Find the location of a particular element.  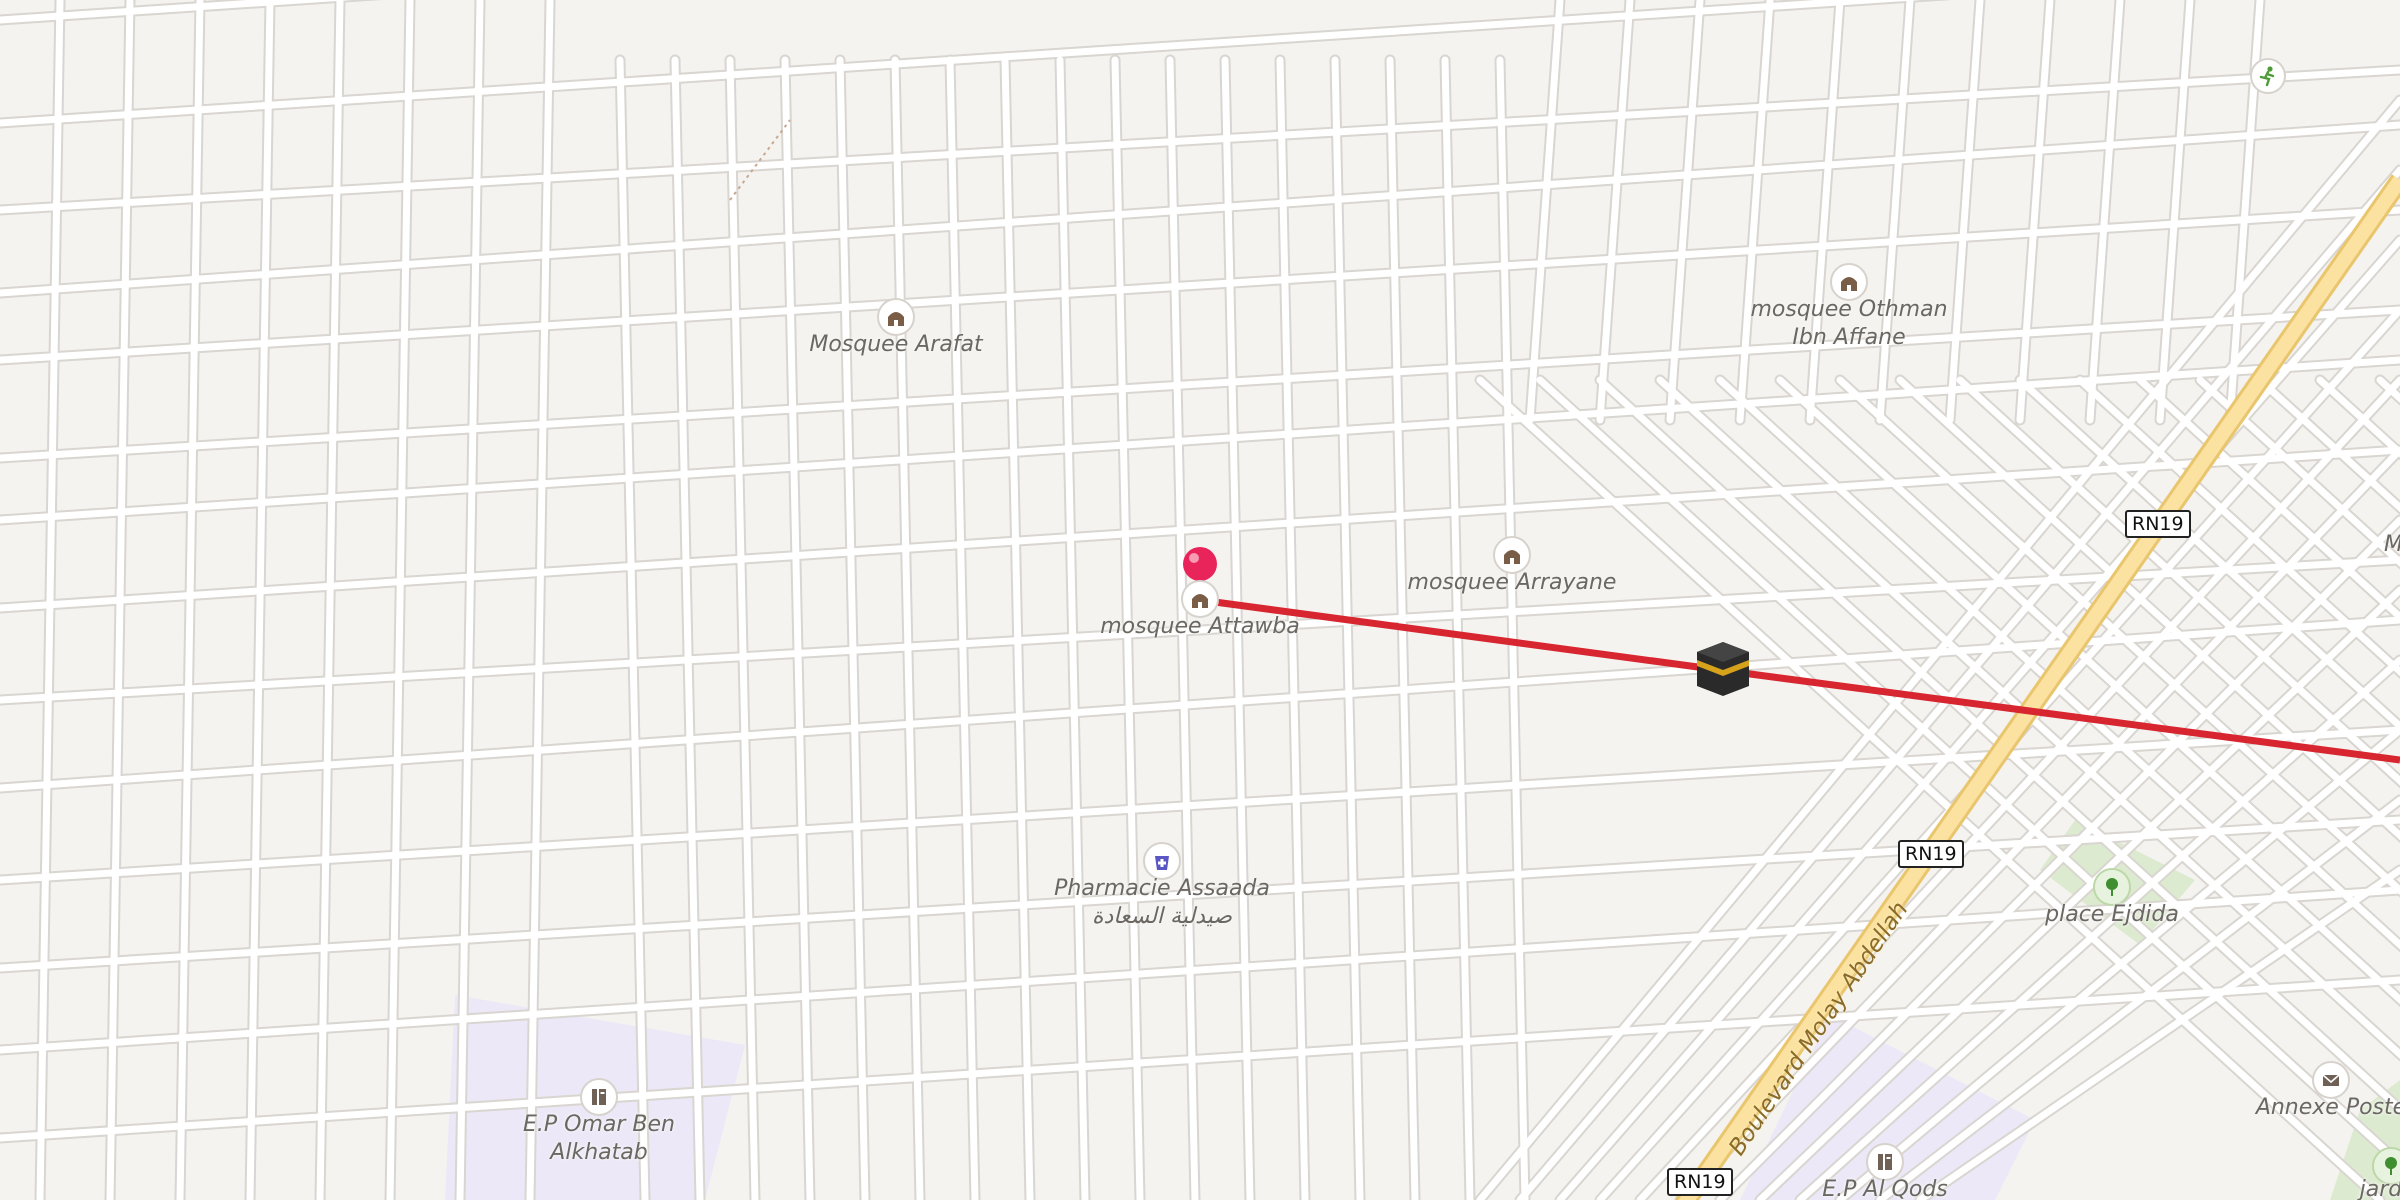

post-icon is located at coordinates (2331, 1080).